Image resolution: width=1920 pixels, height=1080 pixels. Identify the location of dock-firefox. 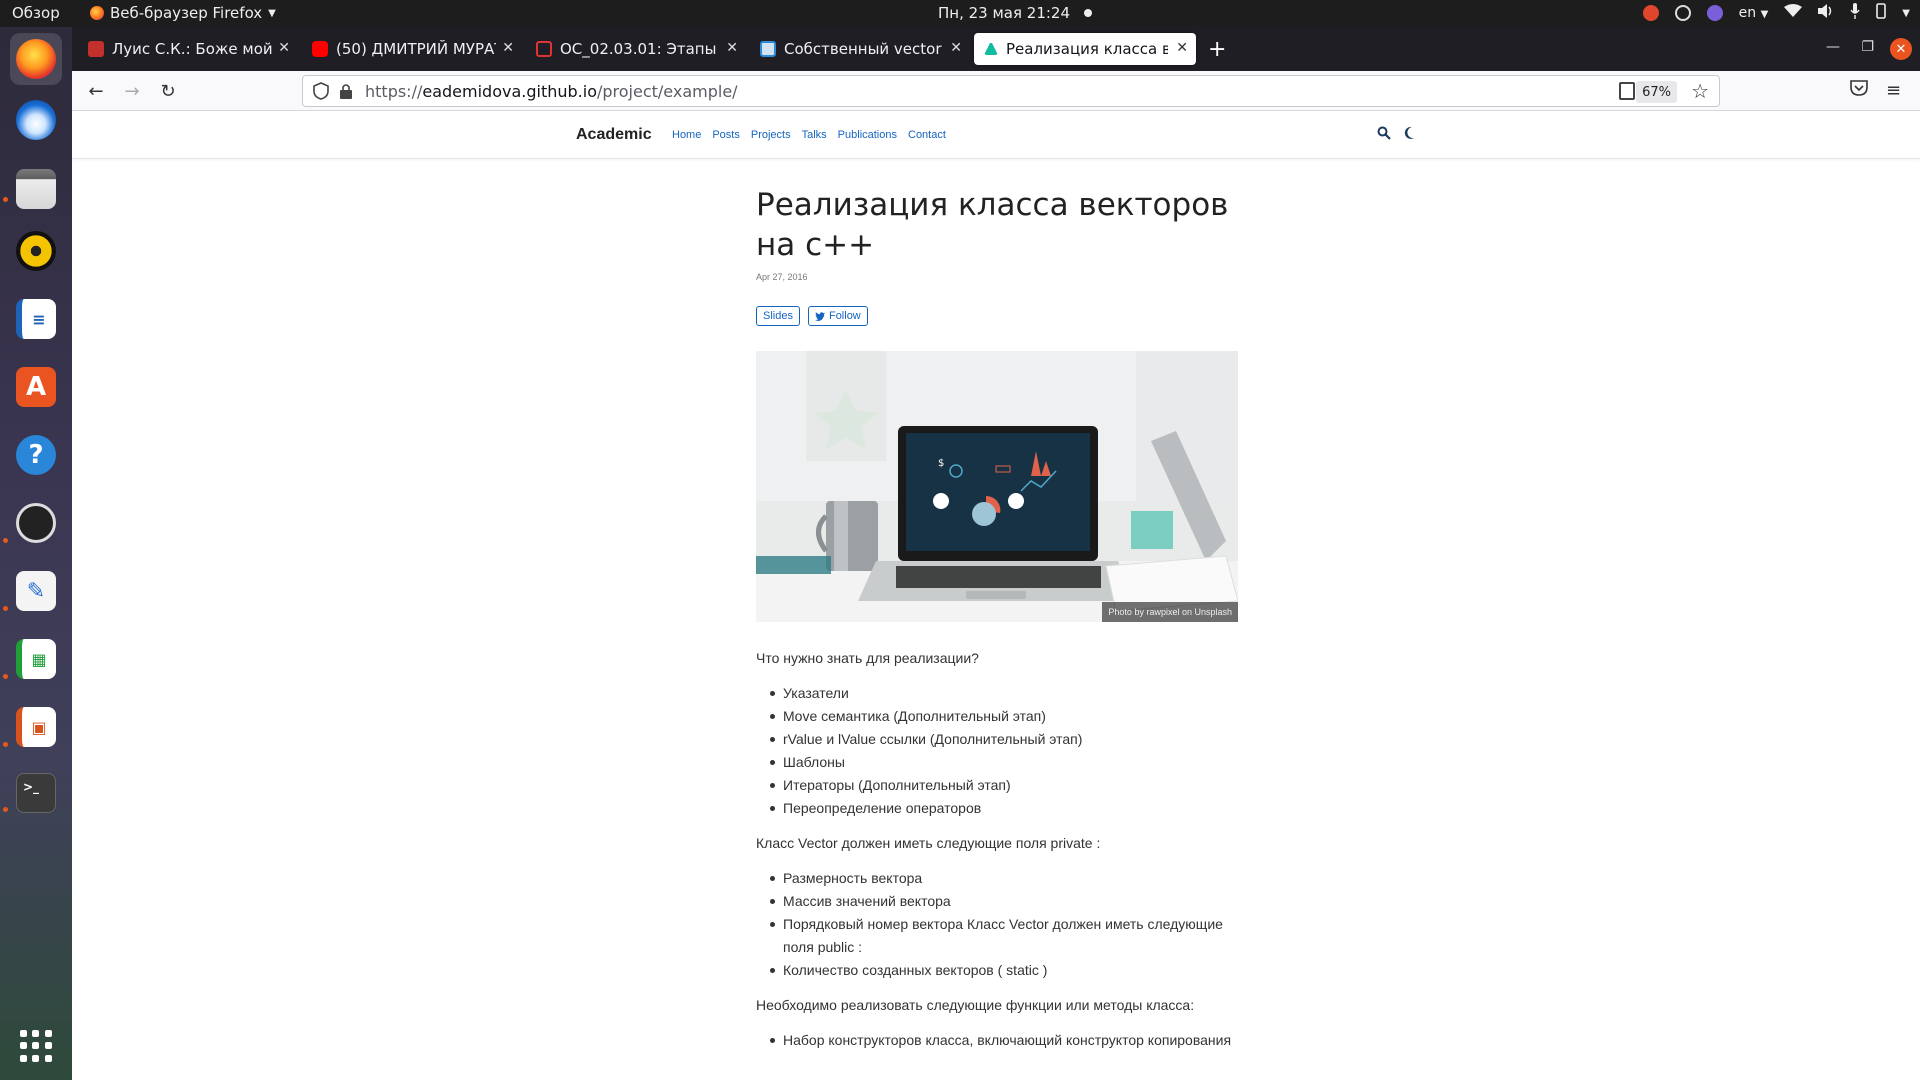
(36, 59).